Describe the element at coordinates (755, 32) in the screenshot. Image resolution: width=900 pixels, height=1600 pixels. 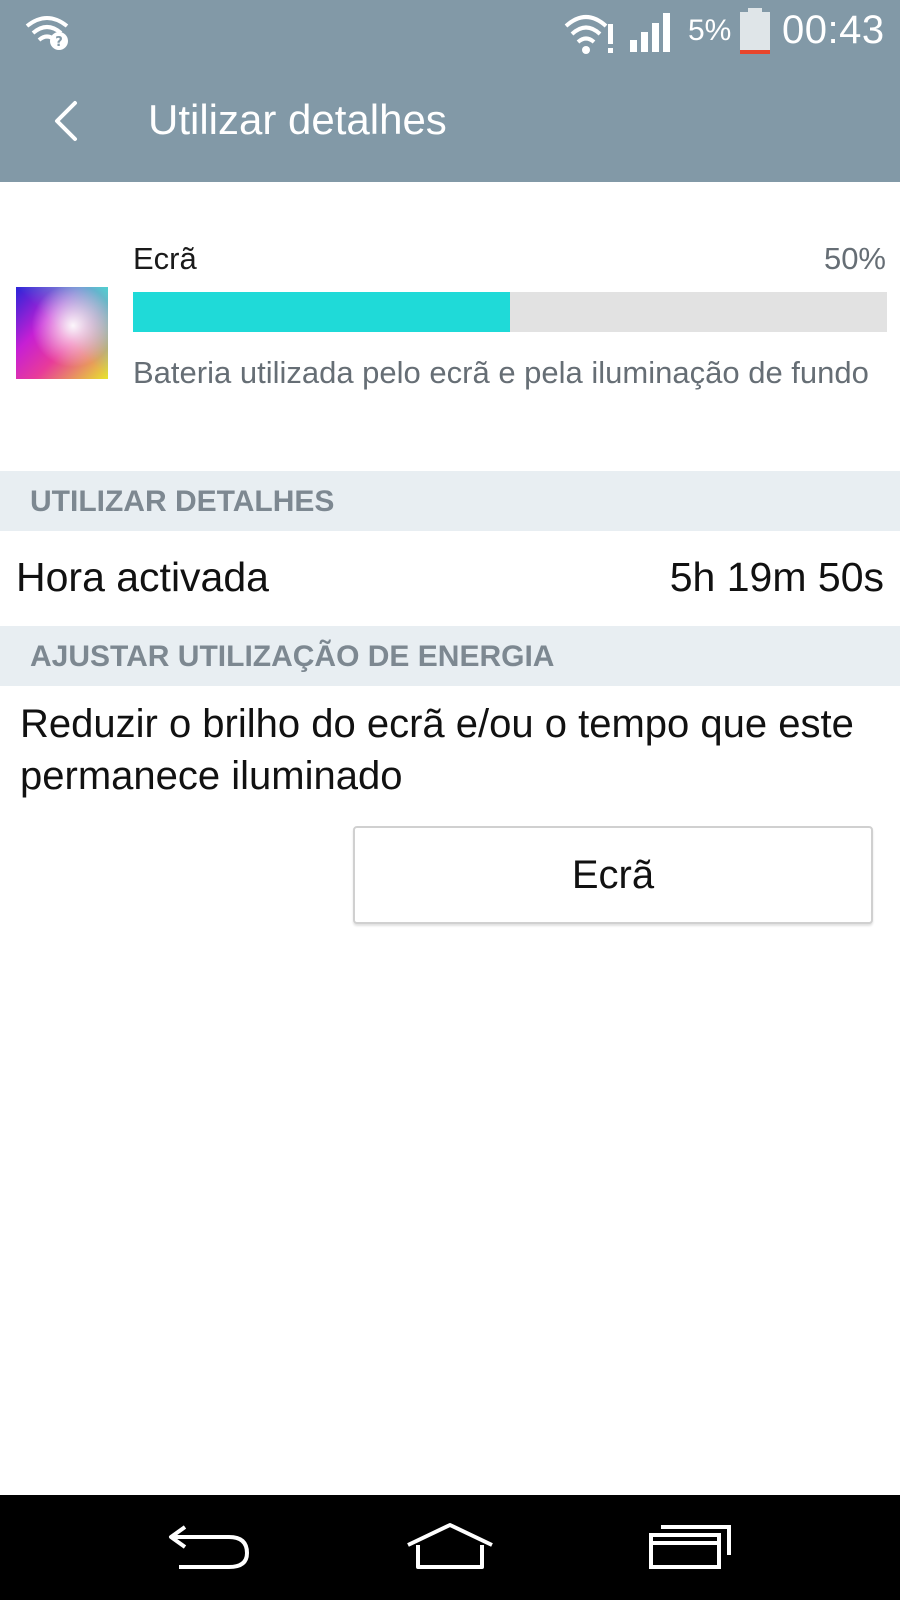
I see `battery-low-icon` at that location.